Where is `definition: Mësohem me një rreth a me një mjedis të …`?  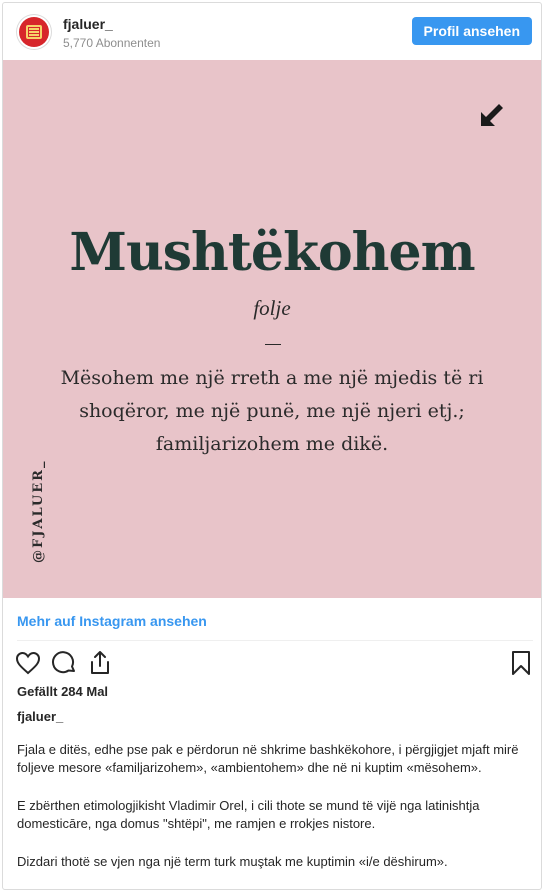
definition: Mësohem me një rreth a me një mjedis të … is located at coordinates (272, 411).